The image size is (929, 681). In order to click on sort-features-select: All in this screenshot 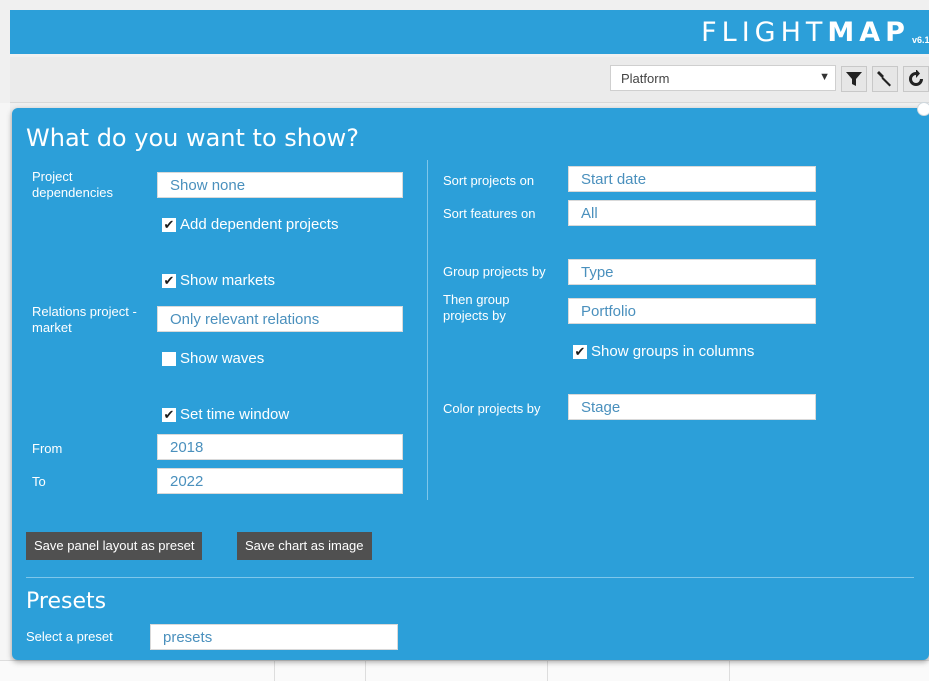, I will do `click(692, 213)`.